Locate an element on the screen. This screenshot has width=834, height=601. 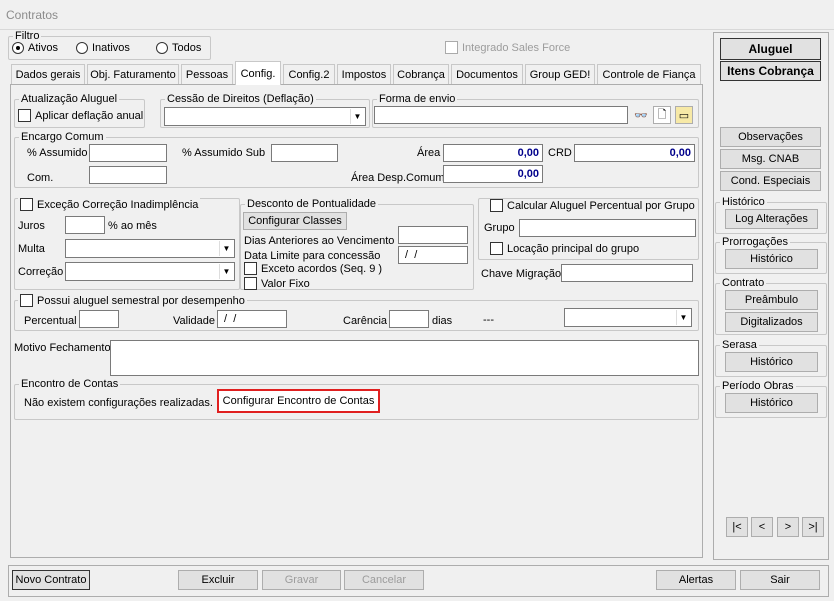
periodo-historico-button: Histórico is located at coordinates (771, 403).